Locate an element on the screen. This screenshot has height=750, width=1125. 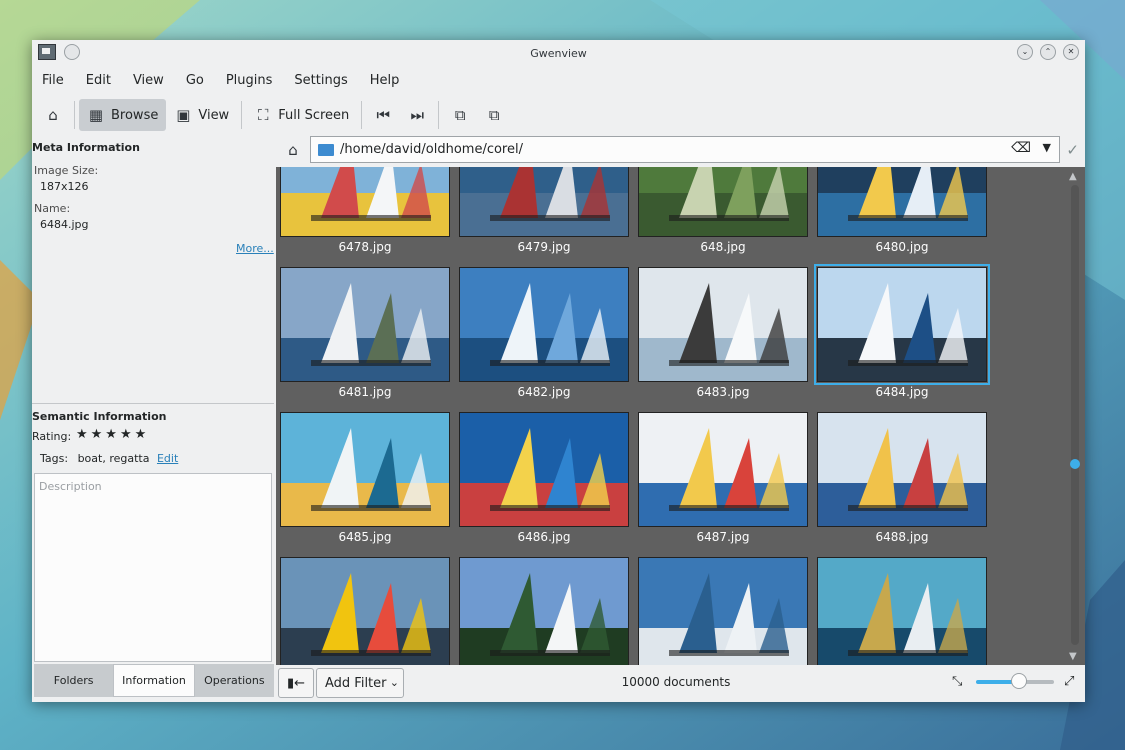
browse-button: ▦ Browse is located at coordinates (123, 115).